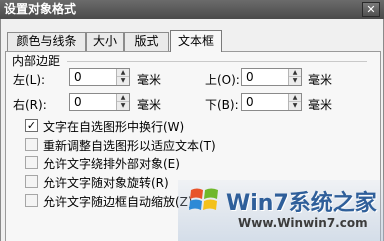  Describe the element at coordinates (31, 125) in the screenshot. I see `checkbox-wrap-text: ✓` at that location.